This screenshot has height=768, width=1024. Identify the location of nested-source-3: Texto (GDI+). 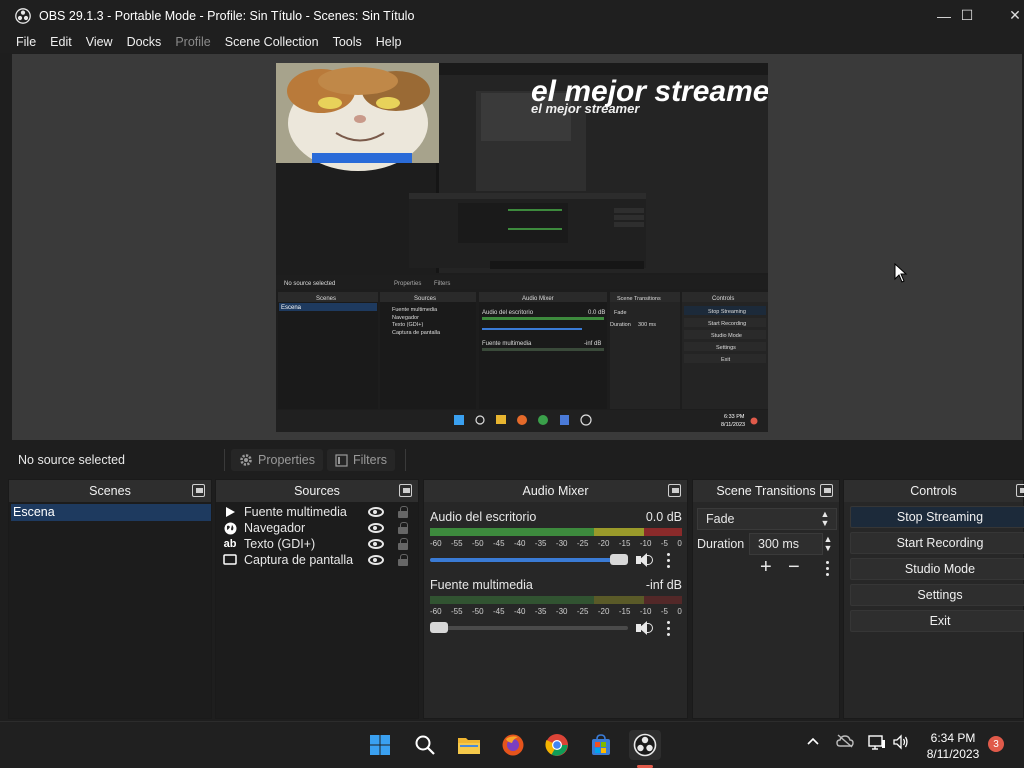
(407, 325).